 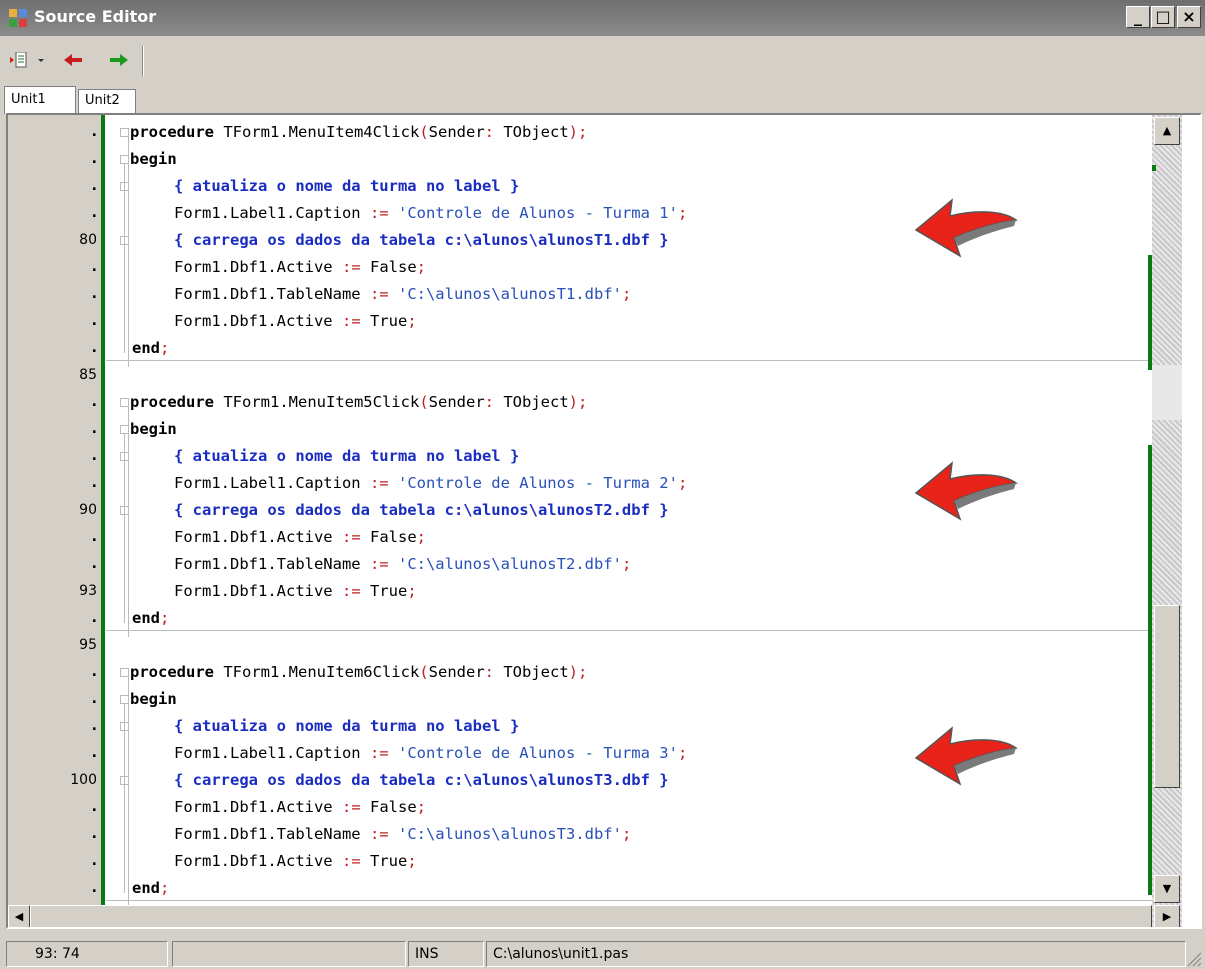 I want to click on scroll-right-button: ▶, so click(x=1167, y=916).